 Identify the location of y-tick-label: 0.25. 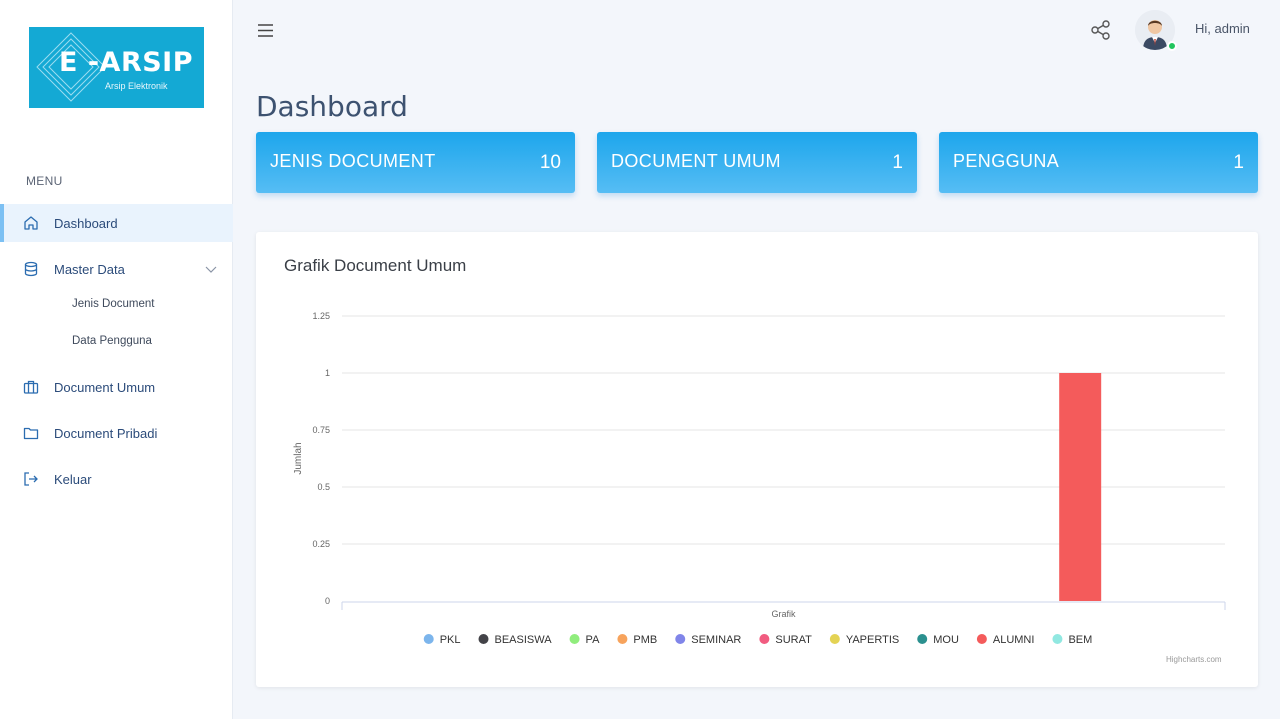
(321, 544).